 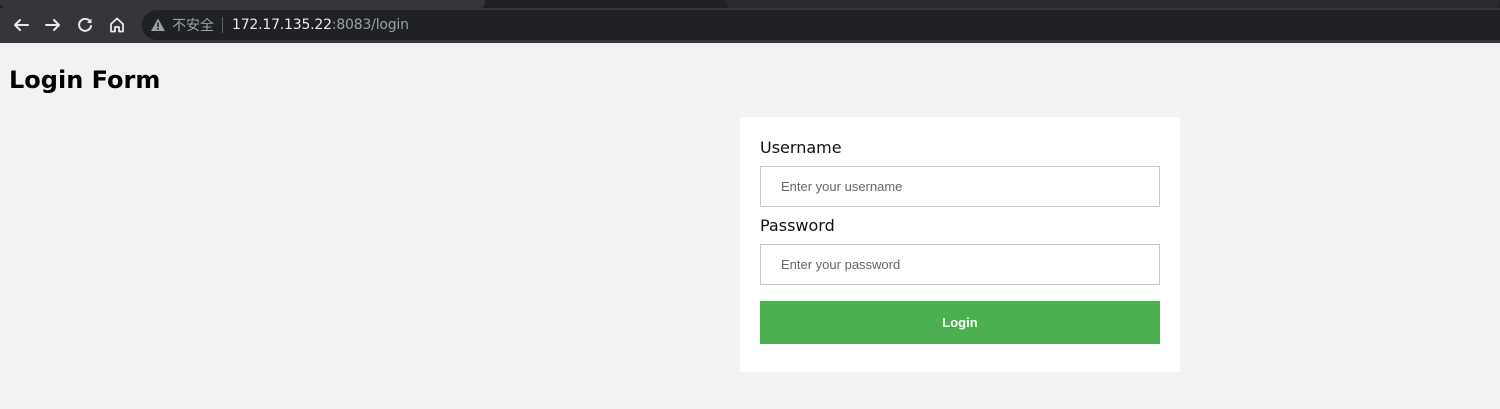 What do you see at coordinates (960, 322) in the screenshot?
I see `login-button: Login` at bounding box center [960, 322].